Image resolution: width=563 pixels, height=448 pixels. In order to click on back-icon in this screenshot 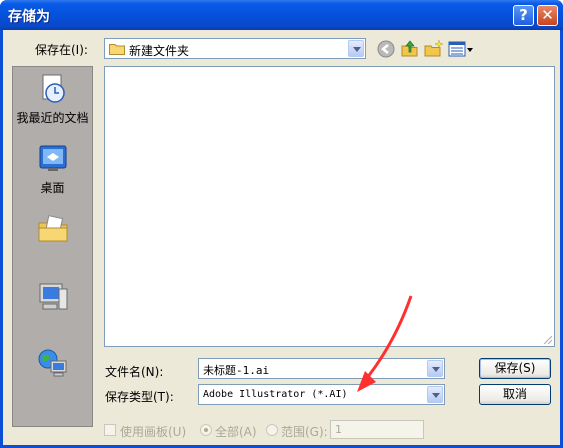, I will do `click(386, 49)`.